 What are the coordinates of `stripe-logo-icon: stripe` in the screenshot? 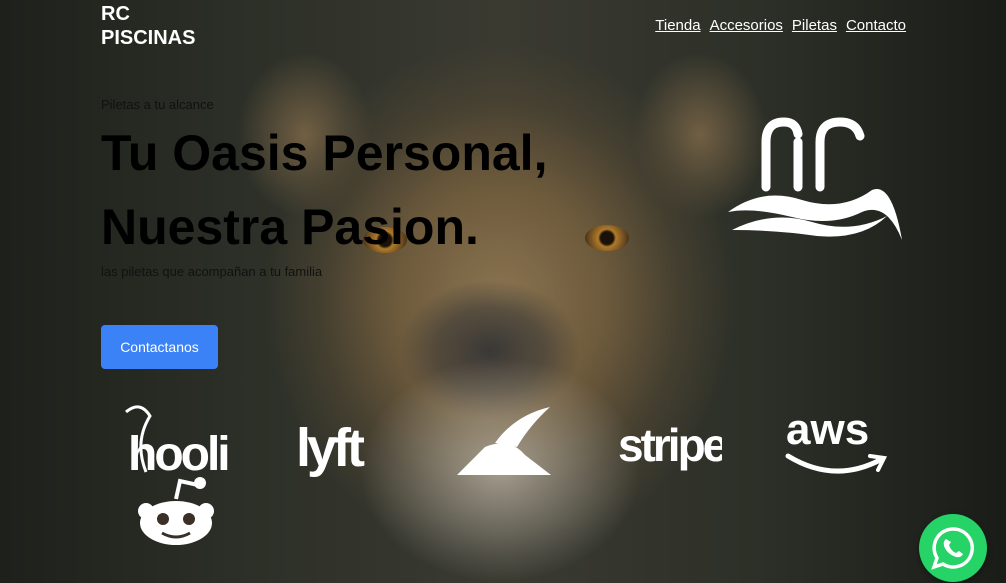 It's located at (670, 445).